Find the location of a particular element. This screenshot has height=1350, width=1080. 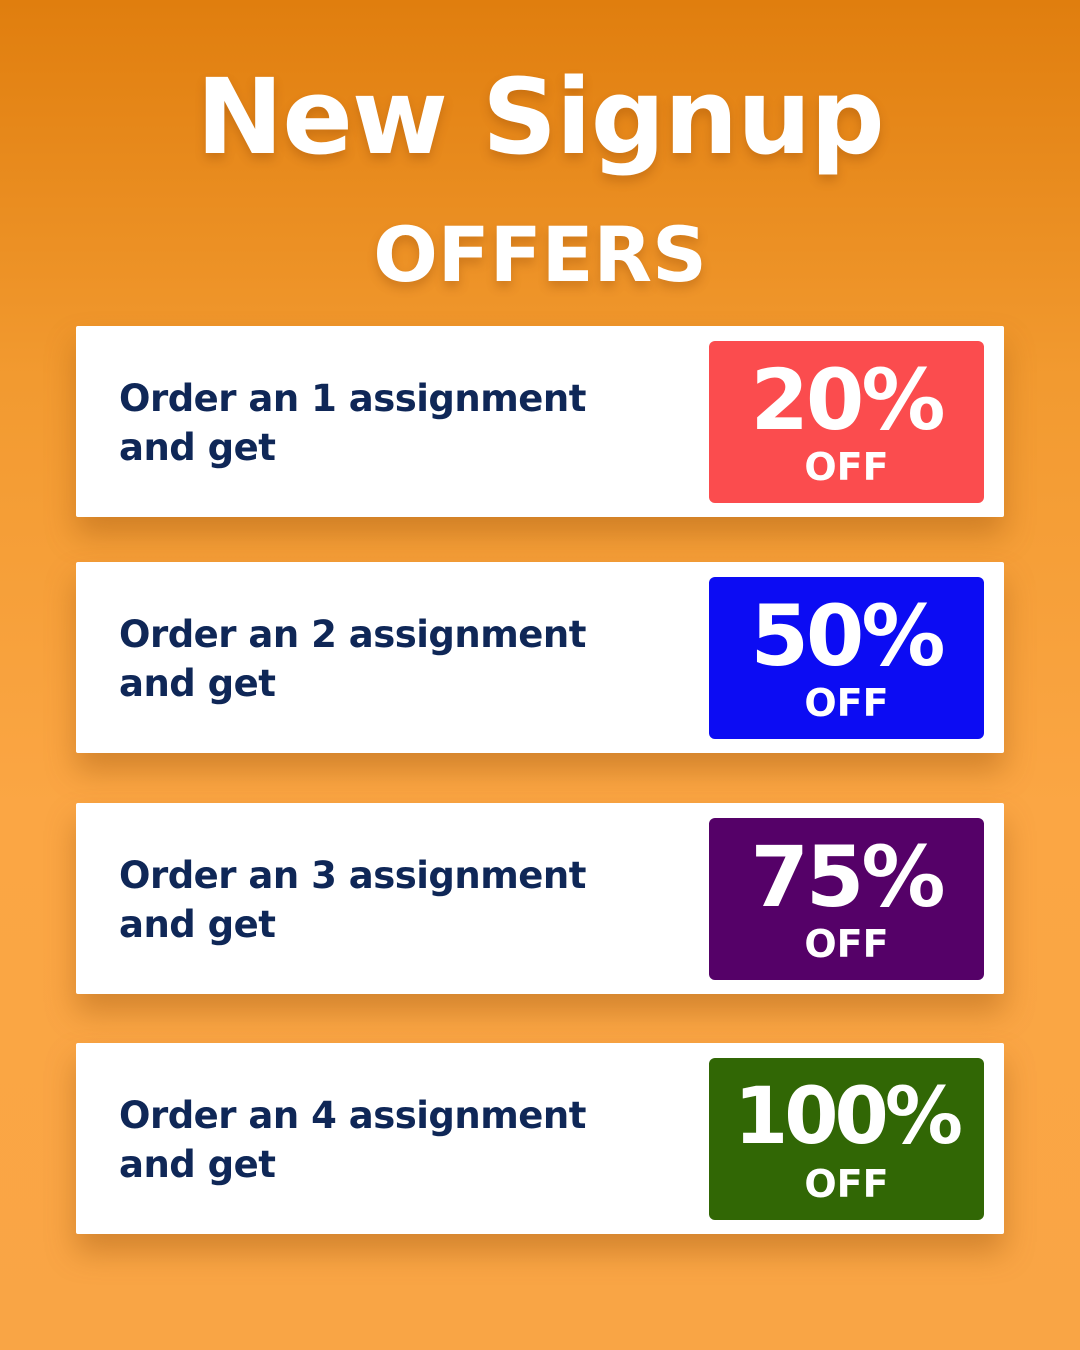

discount-percent: 75% is located at coordinates (847, 877).